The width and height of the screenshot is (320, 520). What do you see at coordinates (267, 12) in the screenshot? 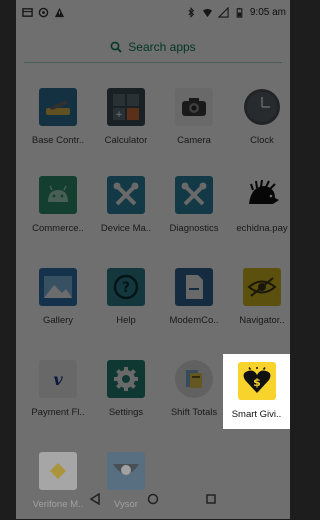
I see `status-time: 9:05 am` at bounding box center [267, 12].